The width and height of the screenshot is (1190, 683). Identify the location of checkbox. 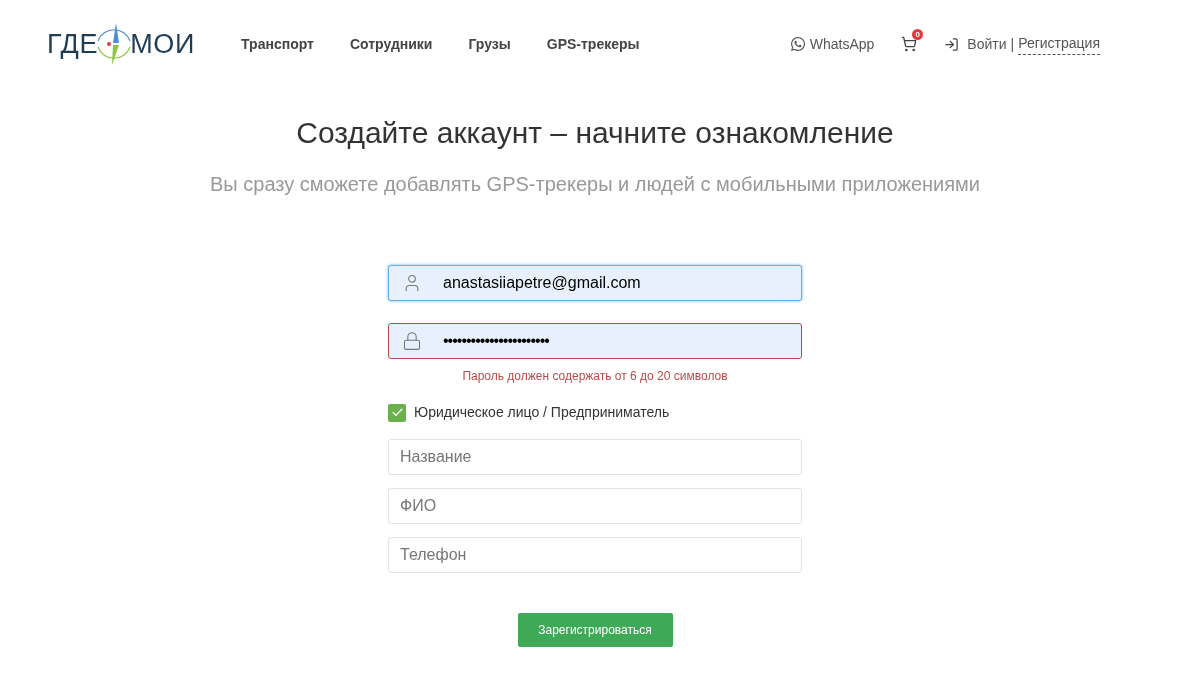
(397, 412).